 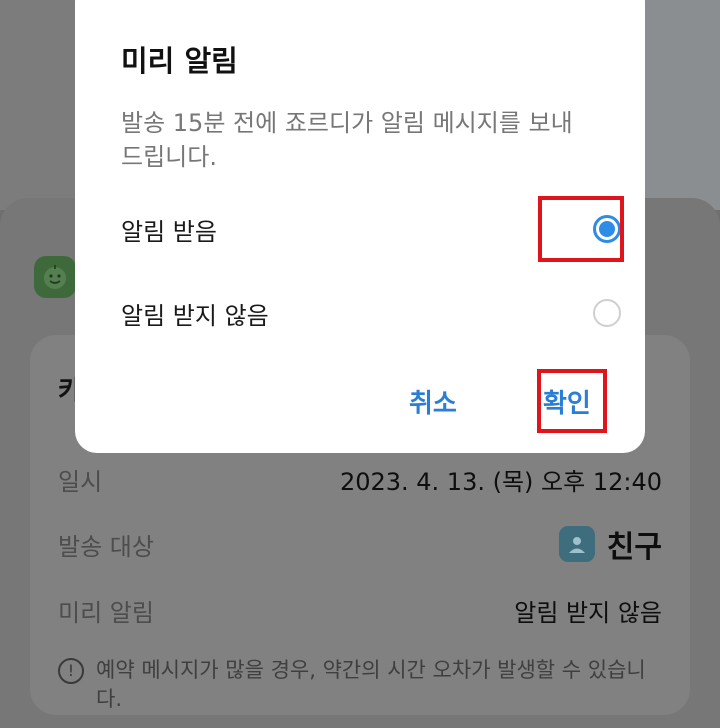 What do you see at coordinates (360, 544) in the screenshot?
I see `row-target: 발송 대상 친구` at bounding box center [360, 544].